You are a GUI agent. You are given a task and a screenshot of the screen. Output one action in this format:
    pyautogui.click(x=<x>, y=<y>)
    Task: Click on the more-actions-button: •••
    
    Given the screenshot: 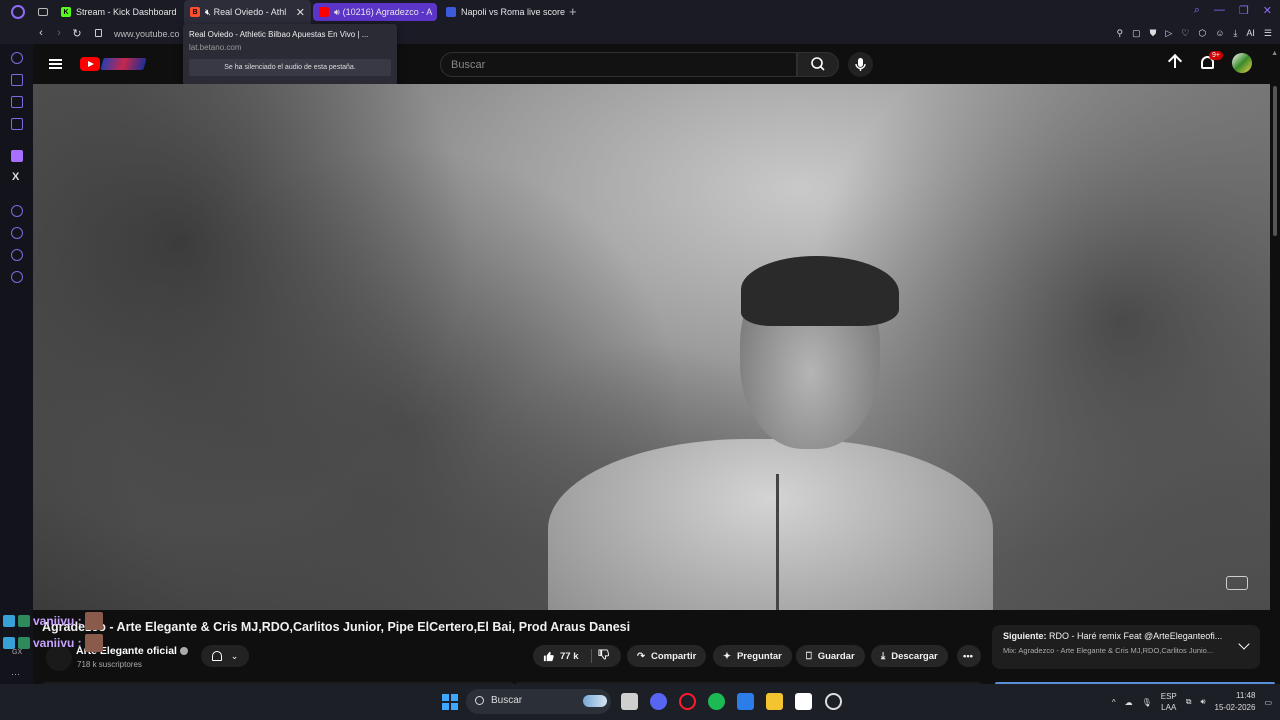 What is the action you would take?
    pyautogui.click(x=969, y=656)
    